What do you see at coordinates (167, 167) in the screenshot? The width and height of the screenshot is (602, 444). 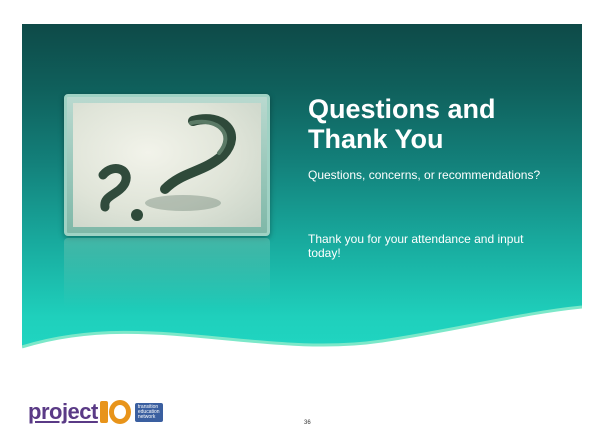 I see `question-mark-icon` at bounding box center [167, 167].